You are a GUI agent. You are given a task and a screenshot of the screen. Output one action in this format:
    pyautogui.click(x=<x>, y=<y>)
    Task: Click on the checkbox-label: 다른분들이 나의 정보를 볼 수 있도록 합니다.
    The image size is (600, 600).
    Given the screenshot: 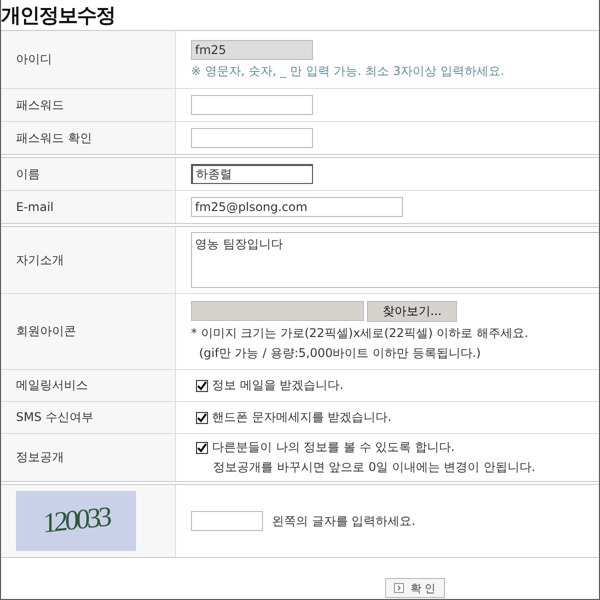 What is the action you would take?
    pyautogui.click(x=333, y=447)
    